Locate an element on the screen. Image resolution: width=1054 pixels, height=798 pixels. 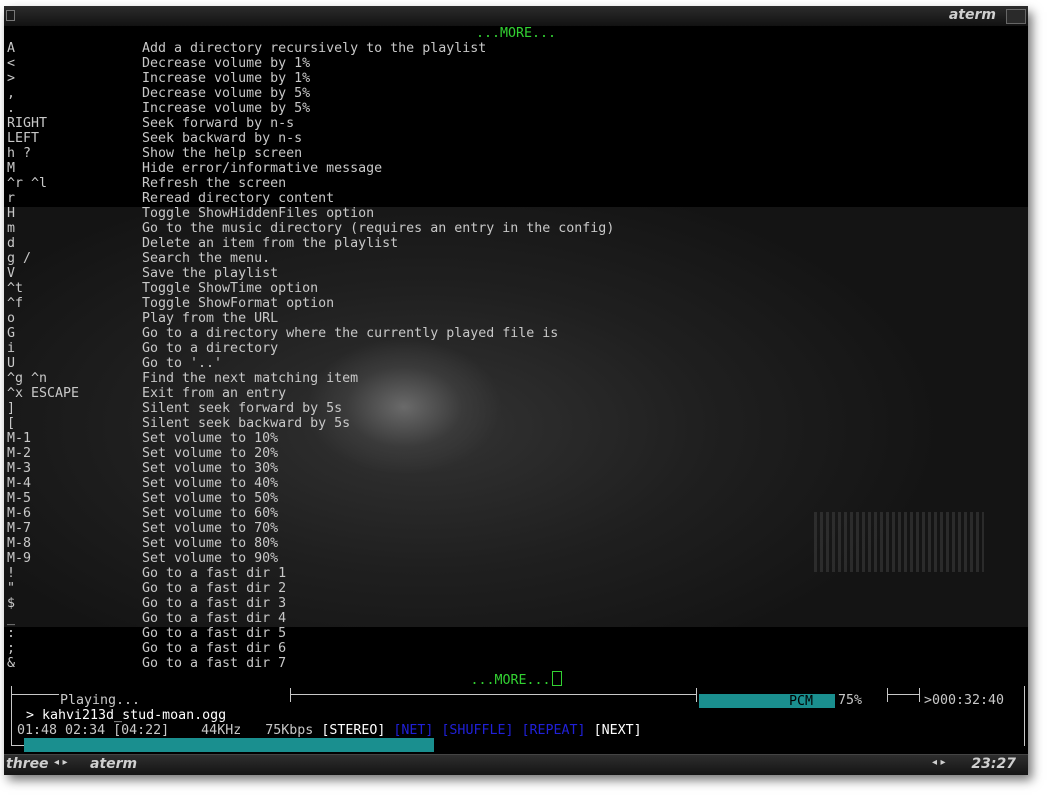
help-key: M-4 is located at coordinates (19, 483).